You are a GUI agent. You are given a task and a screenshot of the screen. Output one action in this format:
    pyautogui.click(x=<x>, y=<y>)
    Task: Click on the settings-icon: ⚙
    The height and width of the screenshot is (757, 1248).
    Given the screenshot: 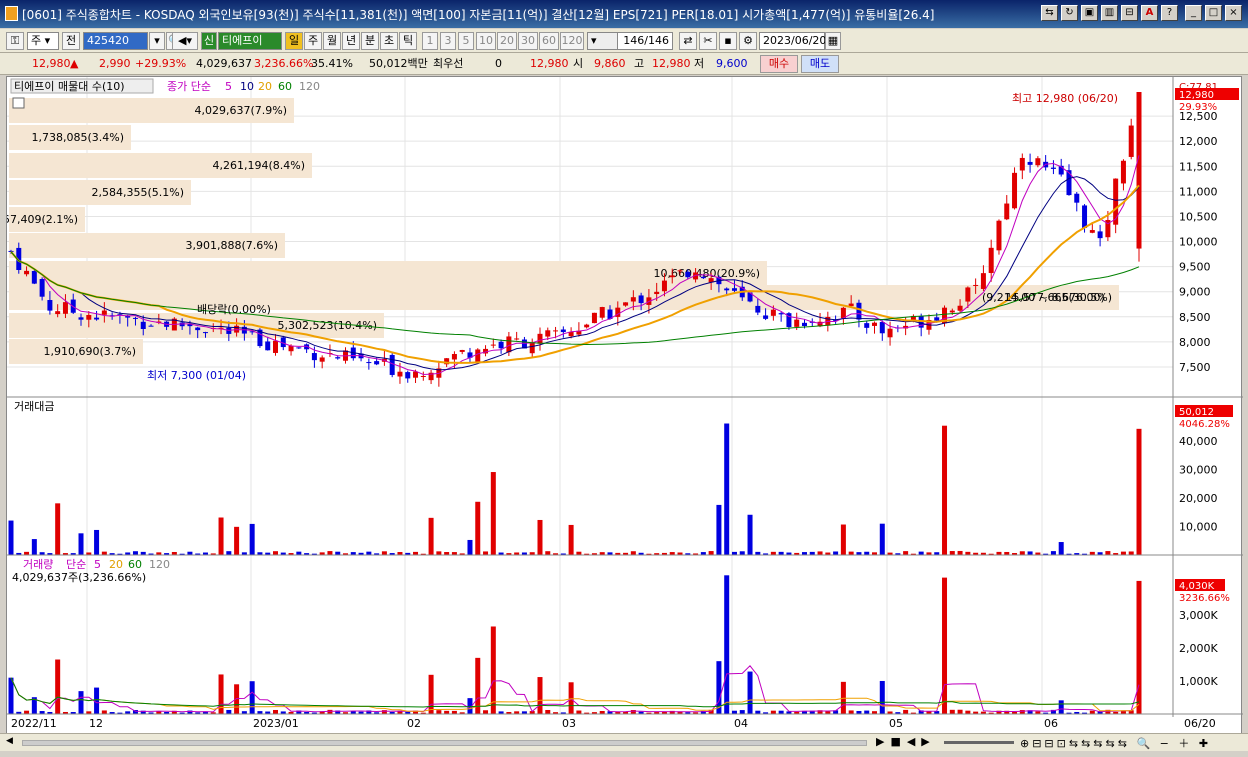 What is the action you would take?
    pyautogui.click(x=748, y=41)
    